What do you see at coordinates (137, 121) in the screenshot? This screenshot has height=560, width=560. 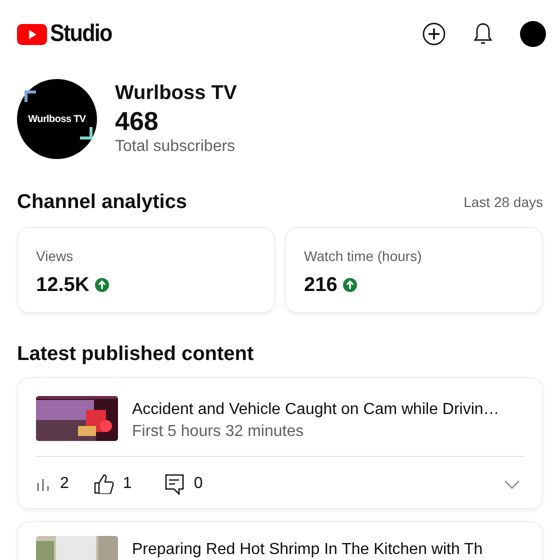 I see `subscriber-count: 468` at bounding box center [137, 121].